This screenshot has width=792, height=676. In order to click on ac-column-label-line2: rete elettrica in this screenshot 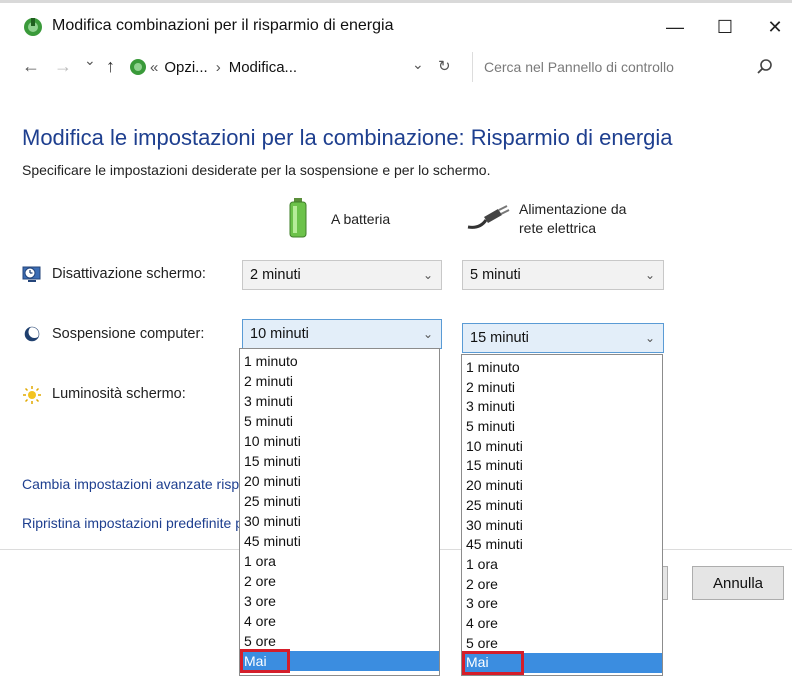, I will do `click(558, 228)`.